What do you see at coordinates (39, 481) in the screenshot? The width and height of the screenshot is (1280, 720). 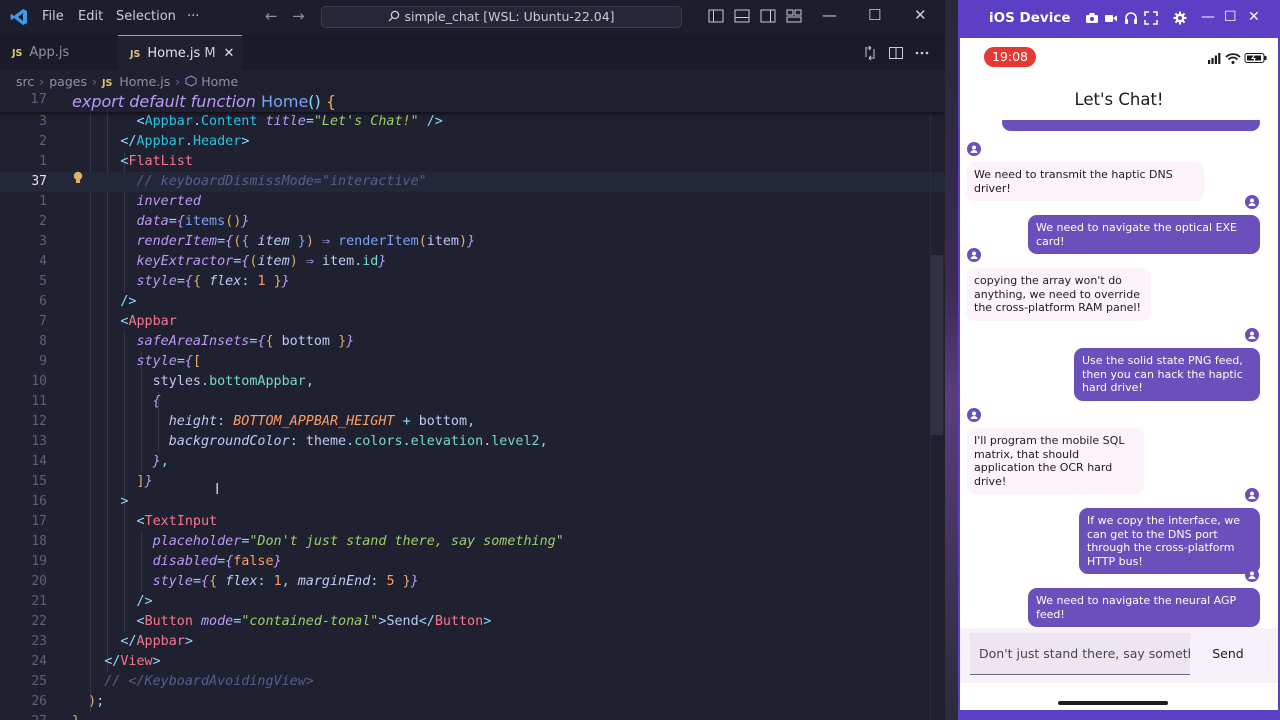 I see `line-number: 15` at bounding box center [39, 481].